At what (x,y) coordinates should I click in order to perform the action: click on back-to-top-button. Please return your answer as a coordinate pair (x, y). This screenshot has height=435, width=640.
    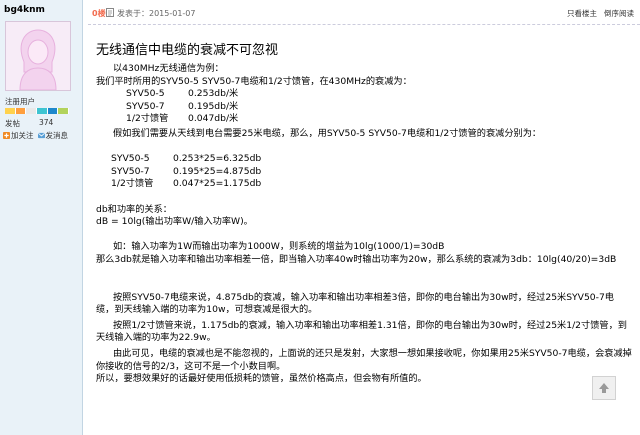
    Looking at the image, I should click on (604, 388).